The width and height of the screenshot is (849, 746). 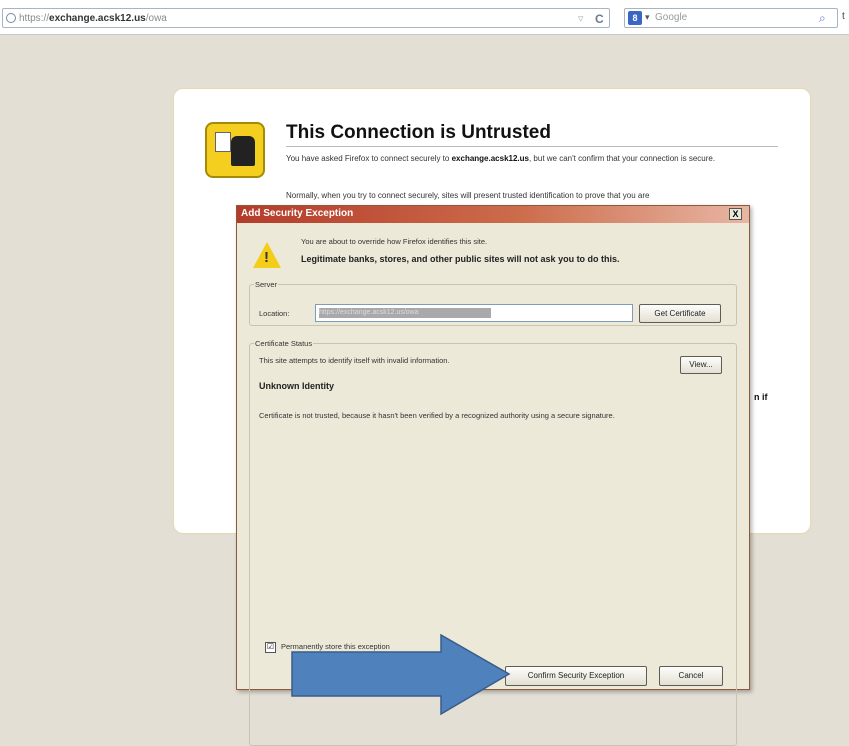 What do you see at coordinates (761, 397) in the screenshot?
I see `page-text-fragment: n if` at bounding box center [761, 397].